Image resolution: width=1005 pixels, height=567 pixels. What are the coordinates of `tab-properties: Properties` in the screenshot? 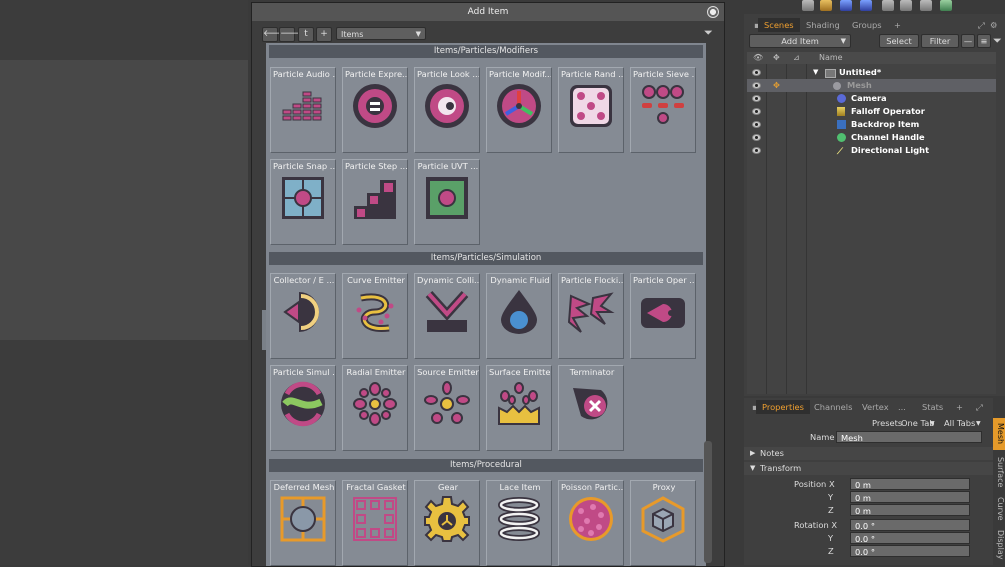 It's located at (783, 407).